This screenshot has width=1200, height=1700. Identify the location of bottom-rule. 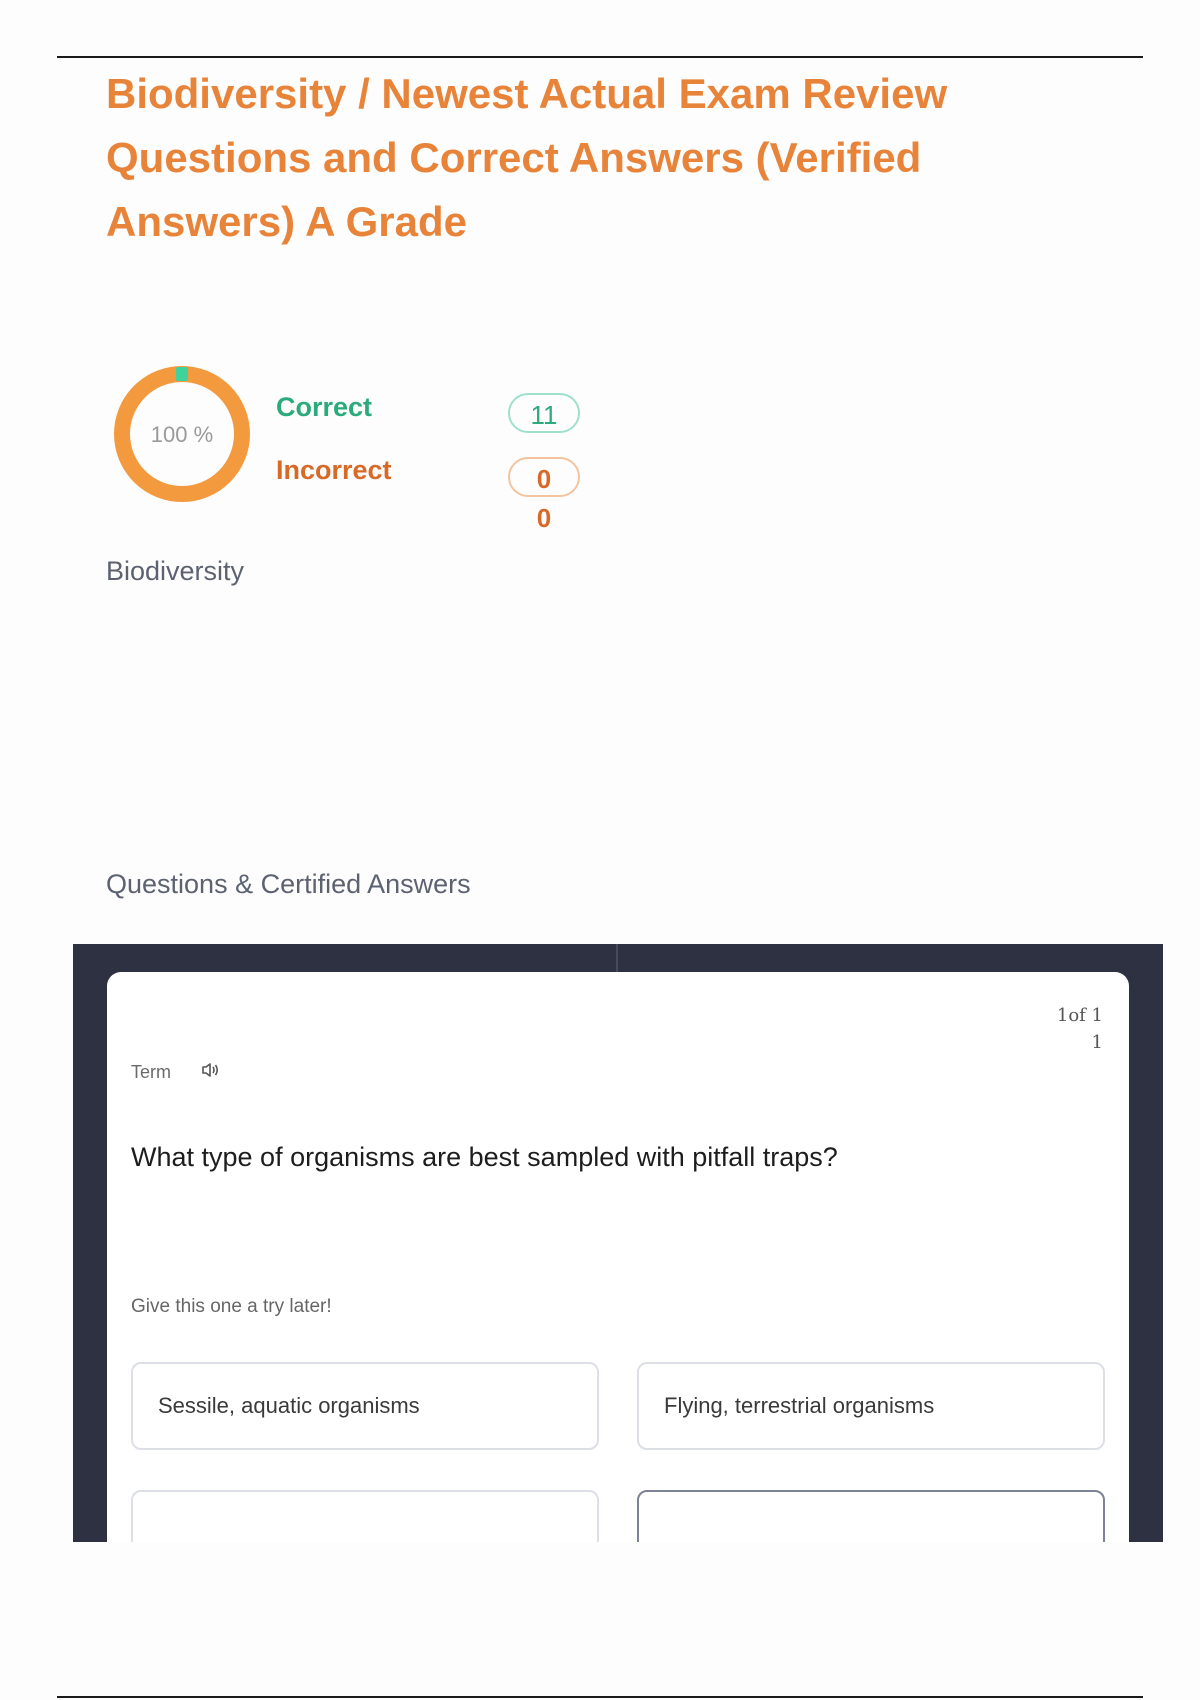
(600, 1697).